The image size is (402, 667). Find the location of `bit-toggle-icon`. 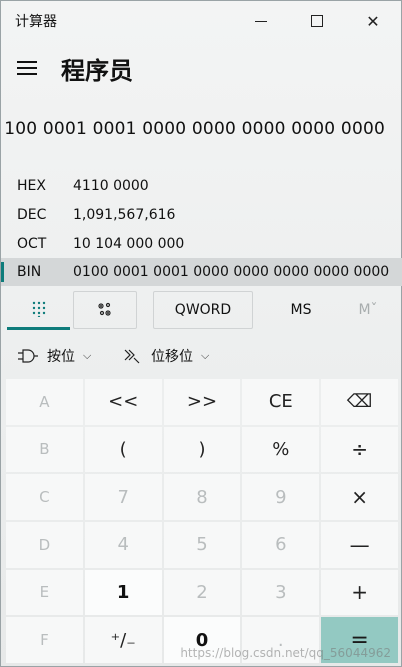

bit-toggle-icon is located at coordinates (104, 309).